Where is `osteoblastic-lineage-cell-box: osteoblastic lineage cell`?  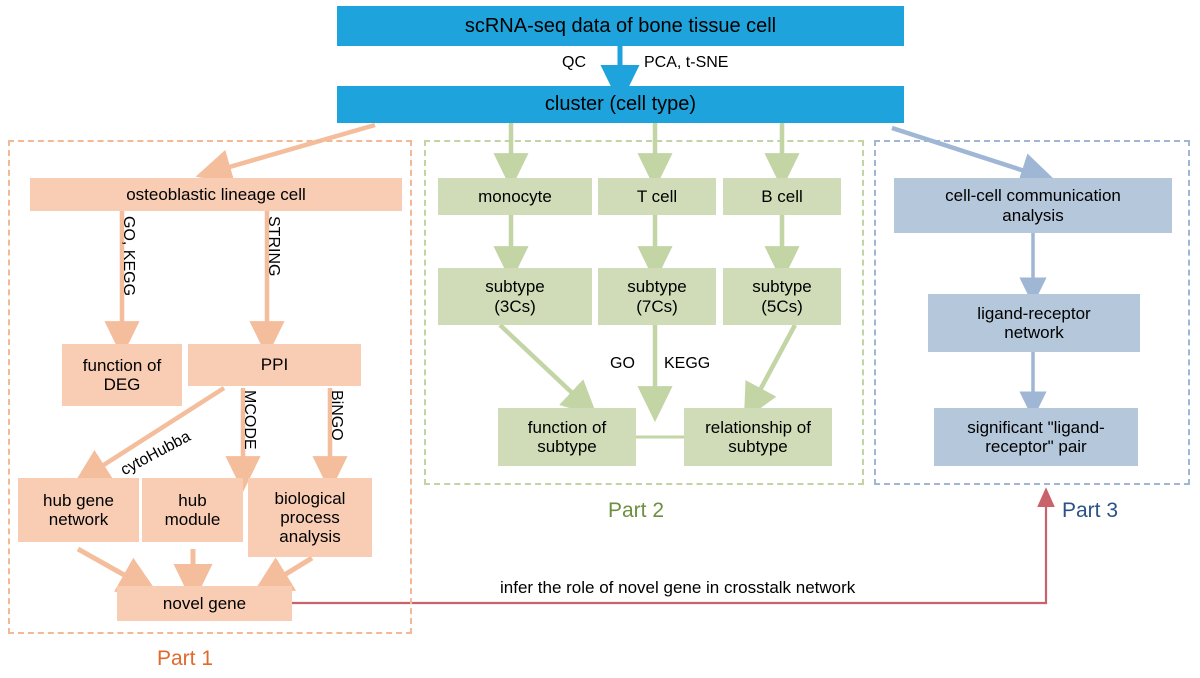 osteoblastic-lineage-cell-box: osteoblastic lineage cell is located at coordinates (216, 194).